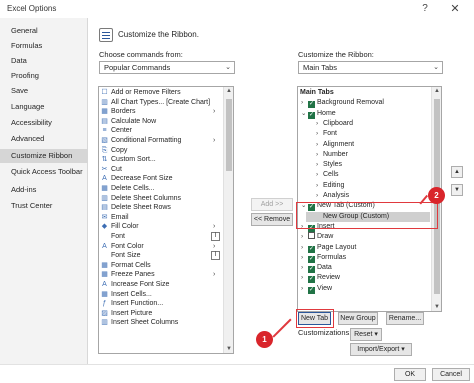 The image size is (474, 383). I want to click on command-item: ▥ Delete Sheet Columns, so click(161, 199).